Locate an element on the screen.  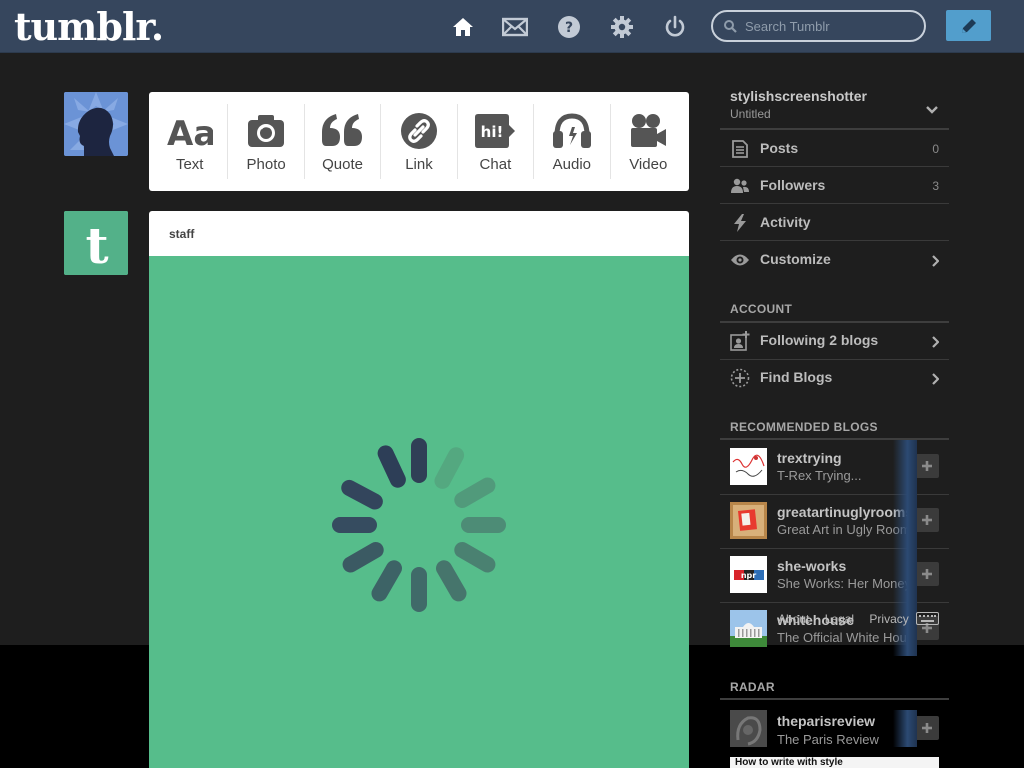
post-type-chat: hi! Chat is located at coordinates (496, 141).